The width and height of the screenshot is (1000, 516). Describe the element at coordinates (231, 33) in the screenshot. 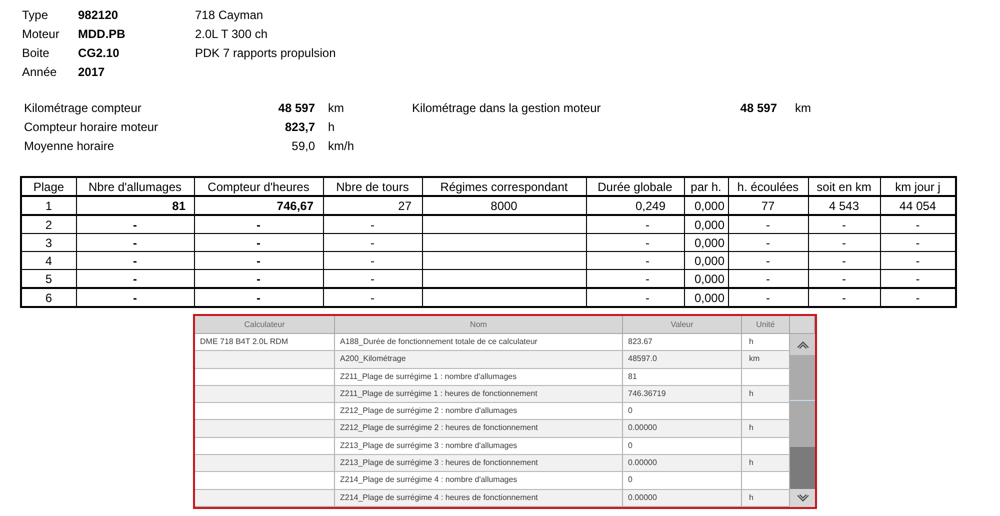

I see `vehicle-description: 2.0L T 300 ch` at that location.